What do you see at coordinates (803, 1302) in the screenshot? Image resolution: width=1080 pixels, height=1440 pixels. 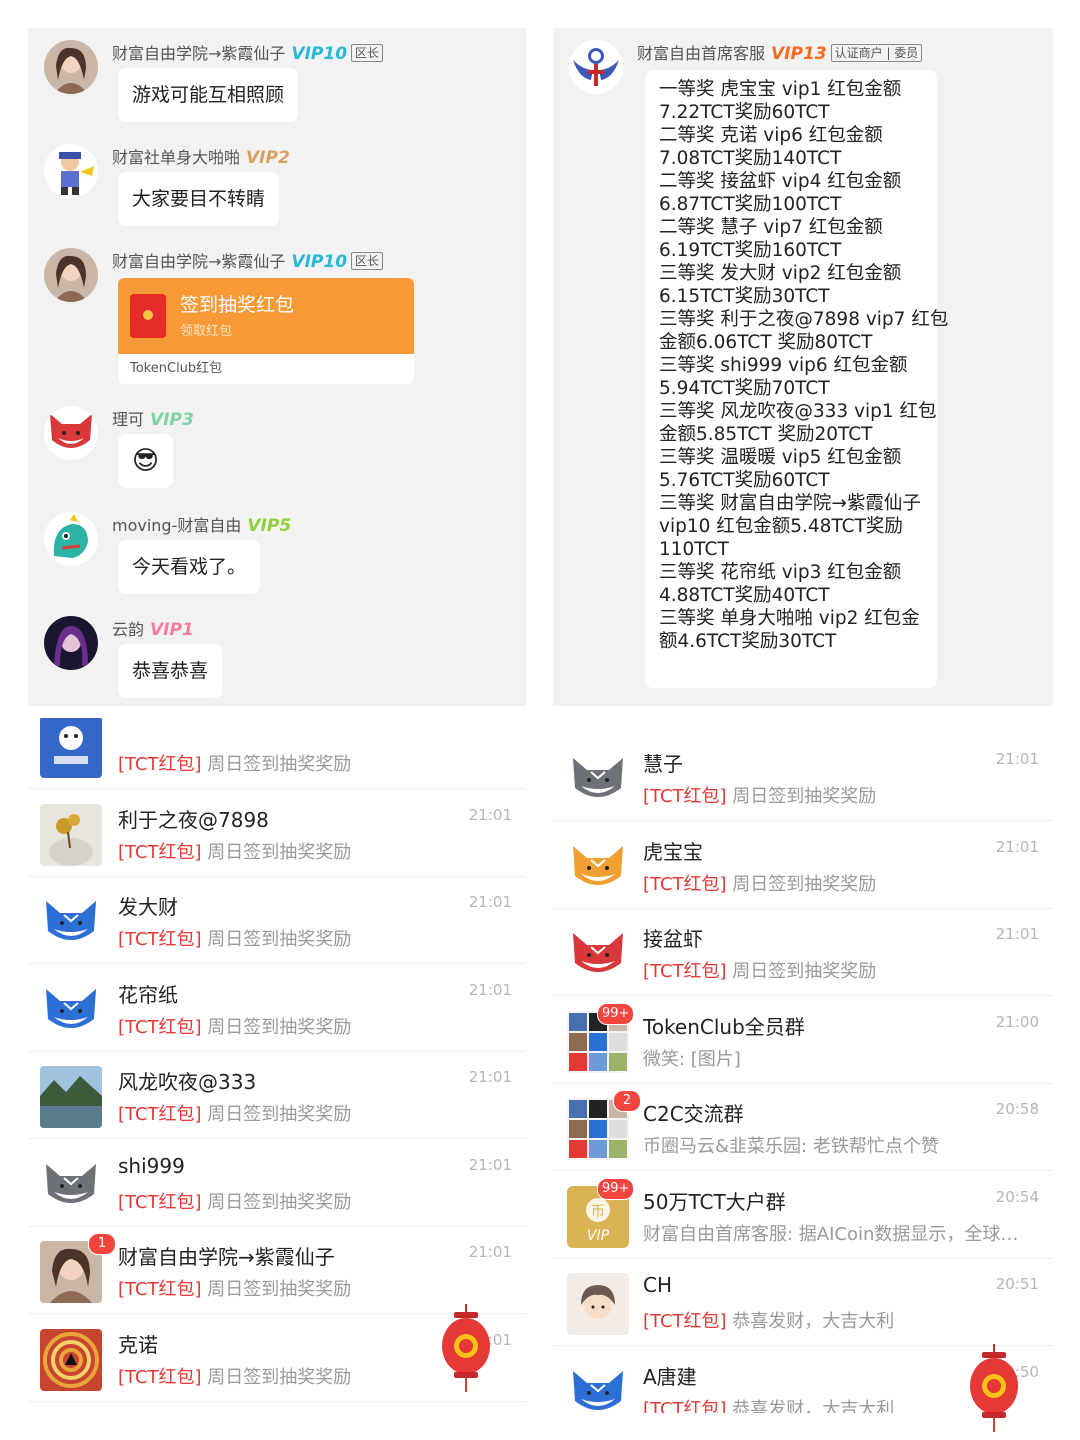 I see `conversation-row: CH 20:51 [TCT红包] 恭喜发财，大吉大利` at bounding box center [803, 1302].